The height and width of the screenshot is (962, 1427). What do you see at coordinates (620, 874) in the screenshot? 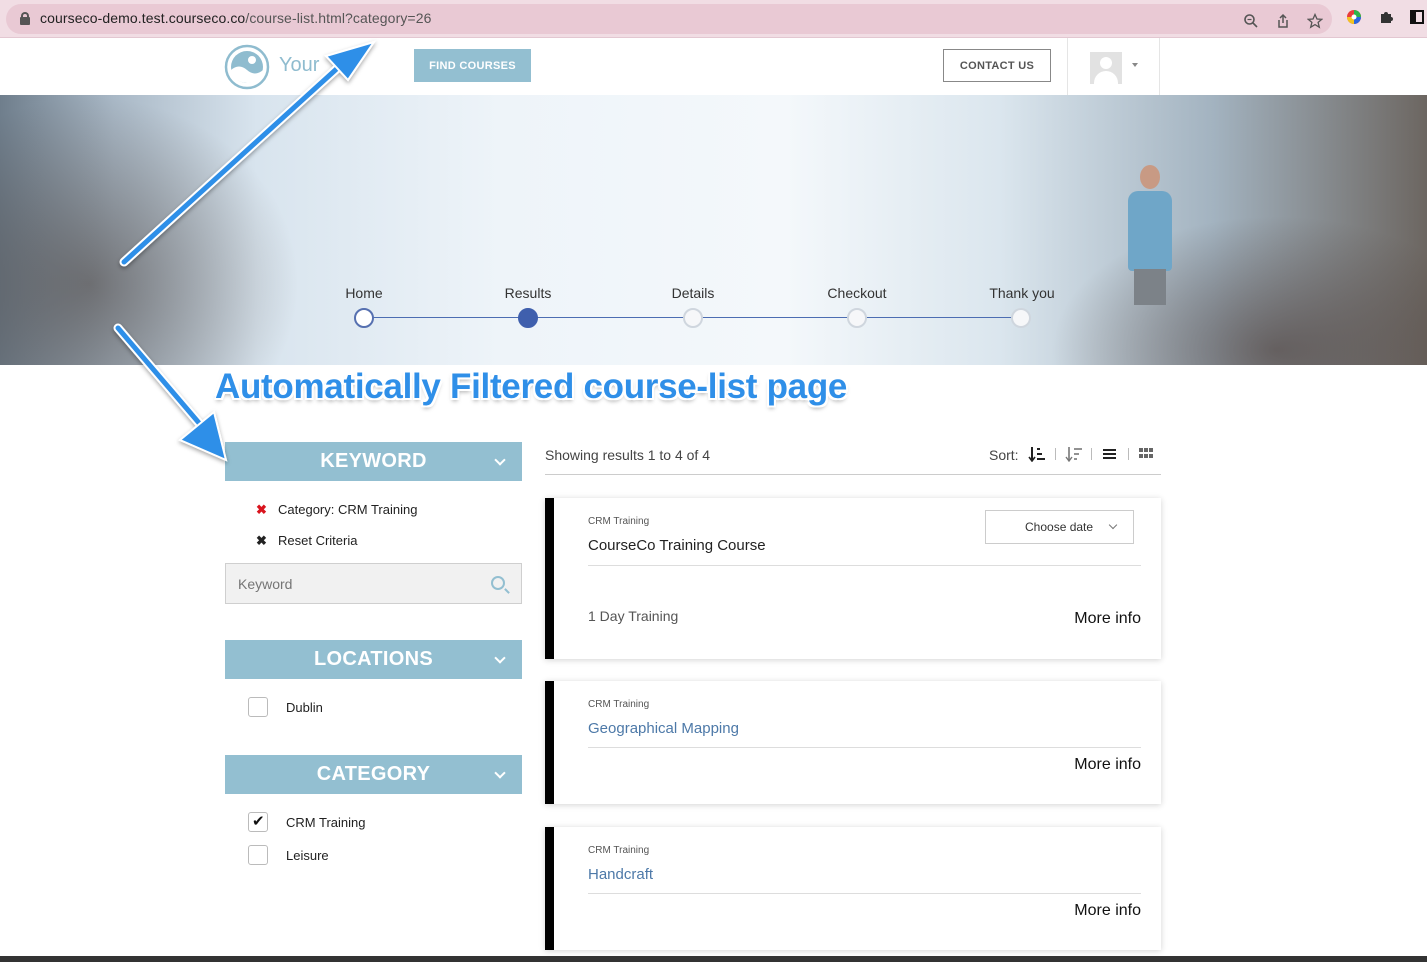
I see `course-title: Handcraft` at bounding box center [620, 874].